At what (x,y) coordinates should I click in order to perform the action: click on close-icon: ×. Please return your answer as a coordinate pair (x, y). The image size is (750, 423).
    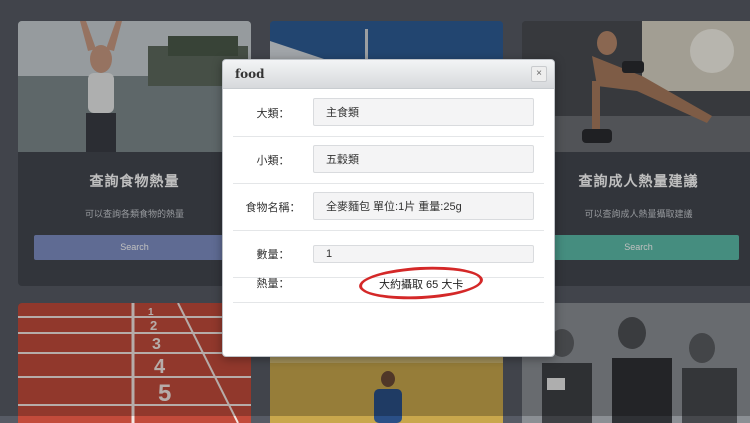
    Looking at the image, I should click on (539, 74).